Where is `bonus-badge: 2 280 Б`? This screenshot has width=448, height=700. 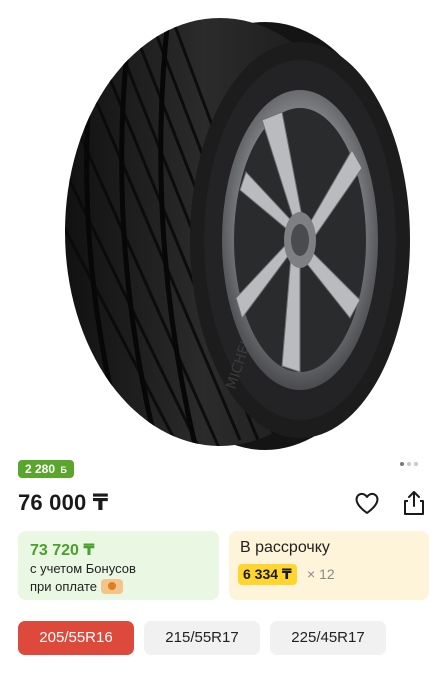 bonus-badge: 2 280 Б is located at coordinates (46, 469).